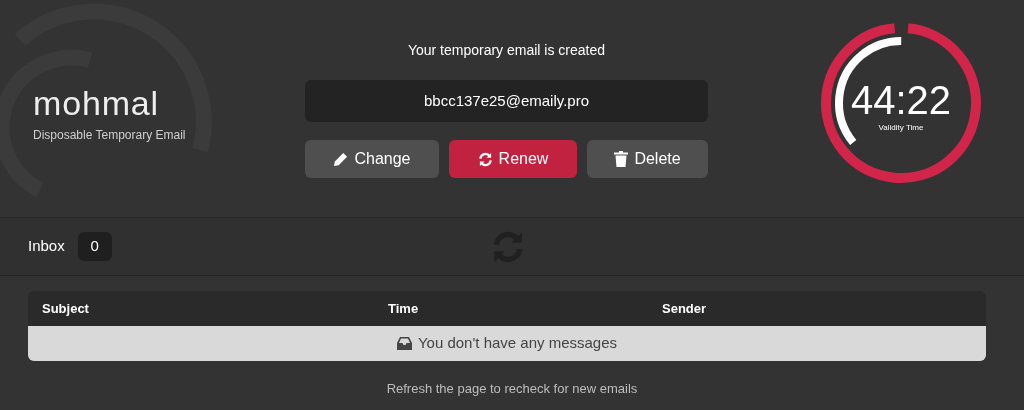 This screenshot has width=1024, height=410. Describe the element at coordinates (513, 159) in the screenshot. I see `renew-button: Renew` at that location.